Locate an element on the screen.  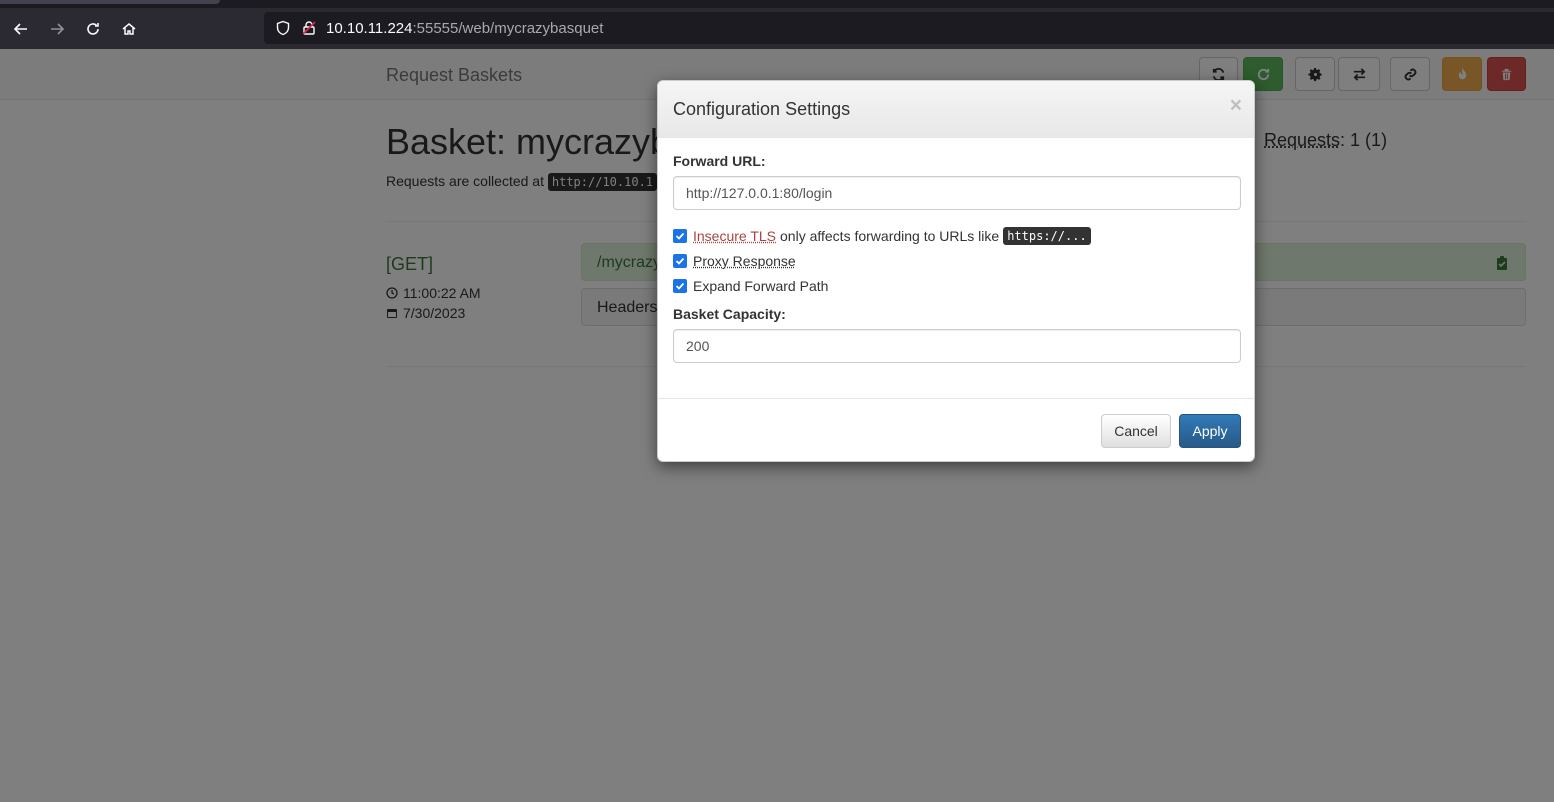
proxy-response-checkbox is located at coordinates (680, 261).